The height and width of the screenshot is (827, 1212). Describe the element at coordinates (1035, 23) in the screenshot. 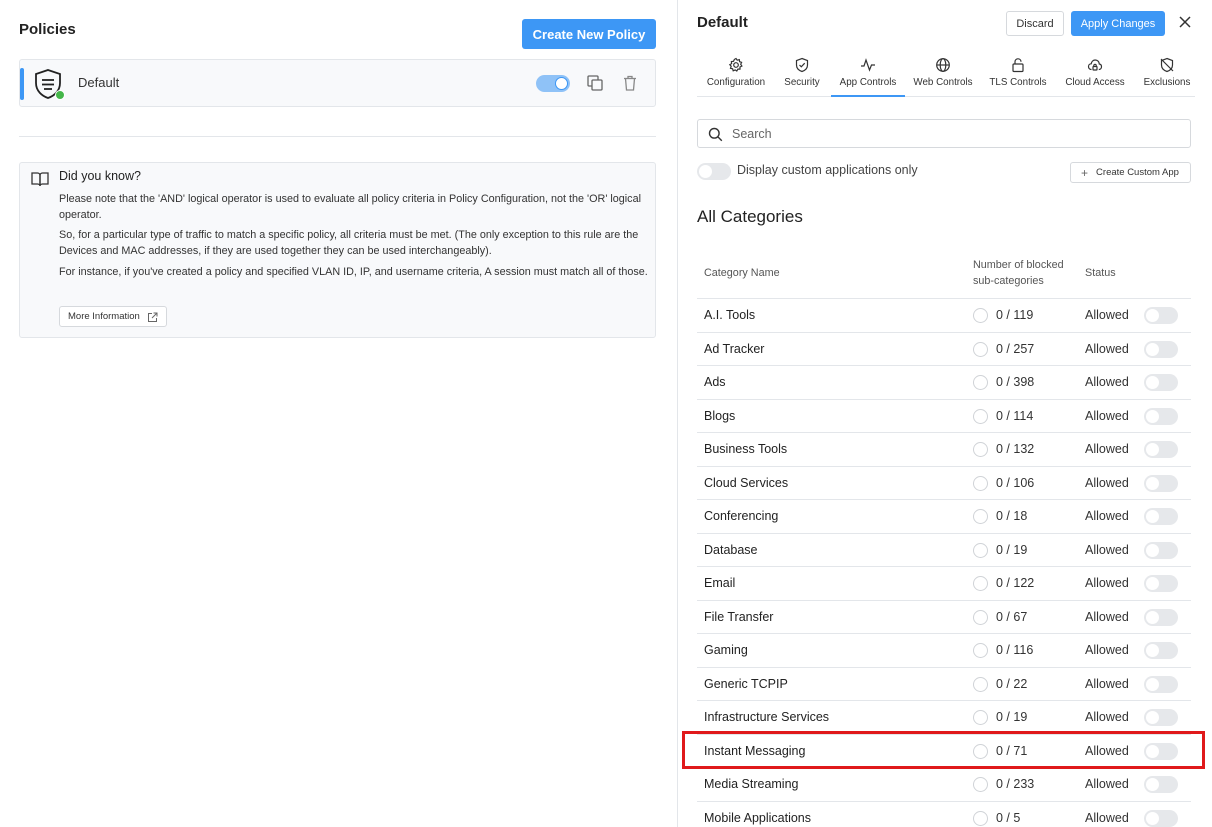

I see `discard-button: Discard` at that location.